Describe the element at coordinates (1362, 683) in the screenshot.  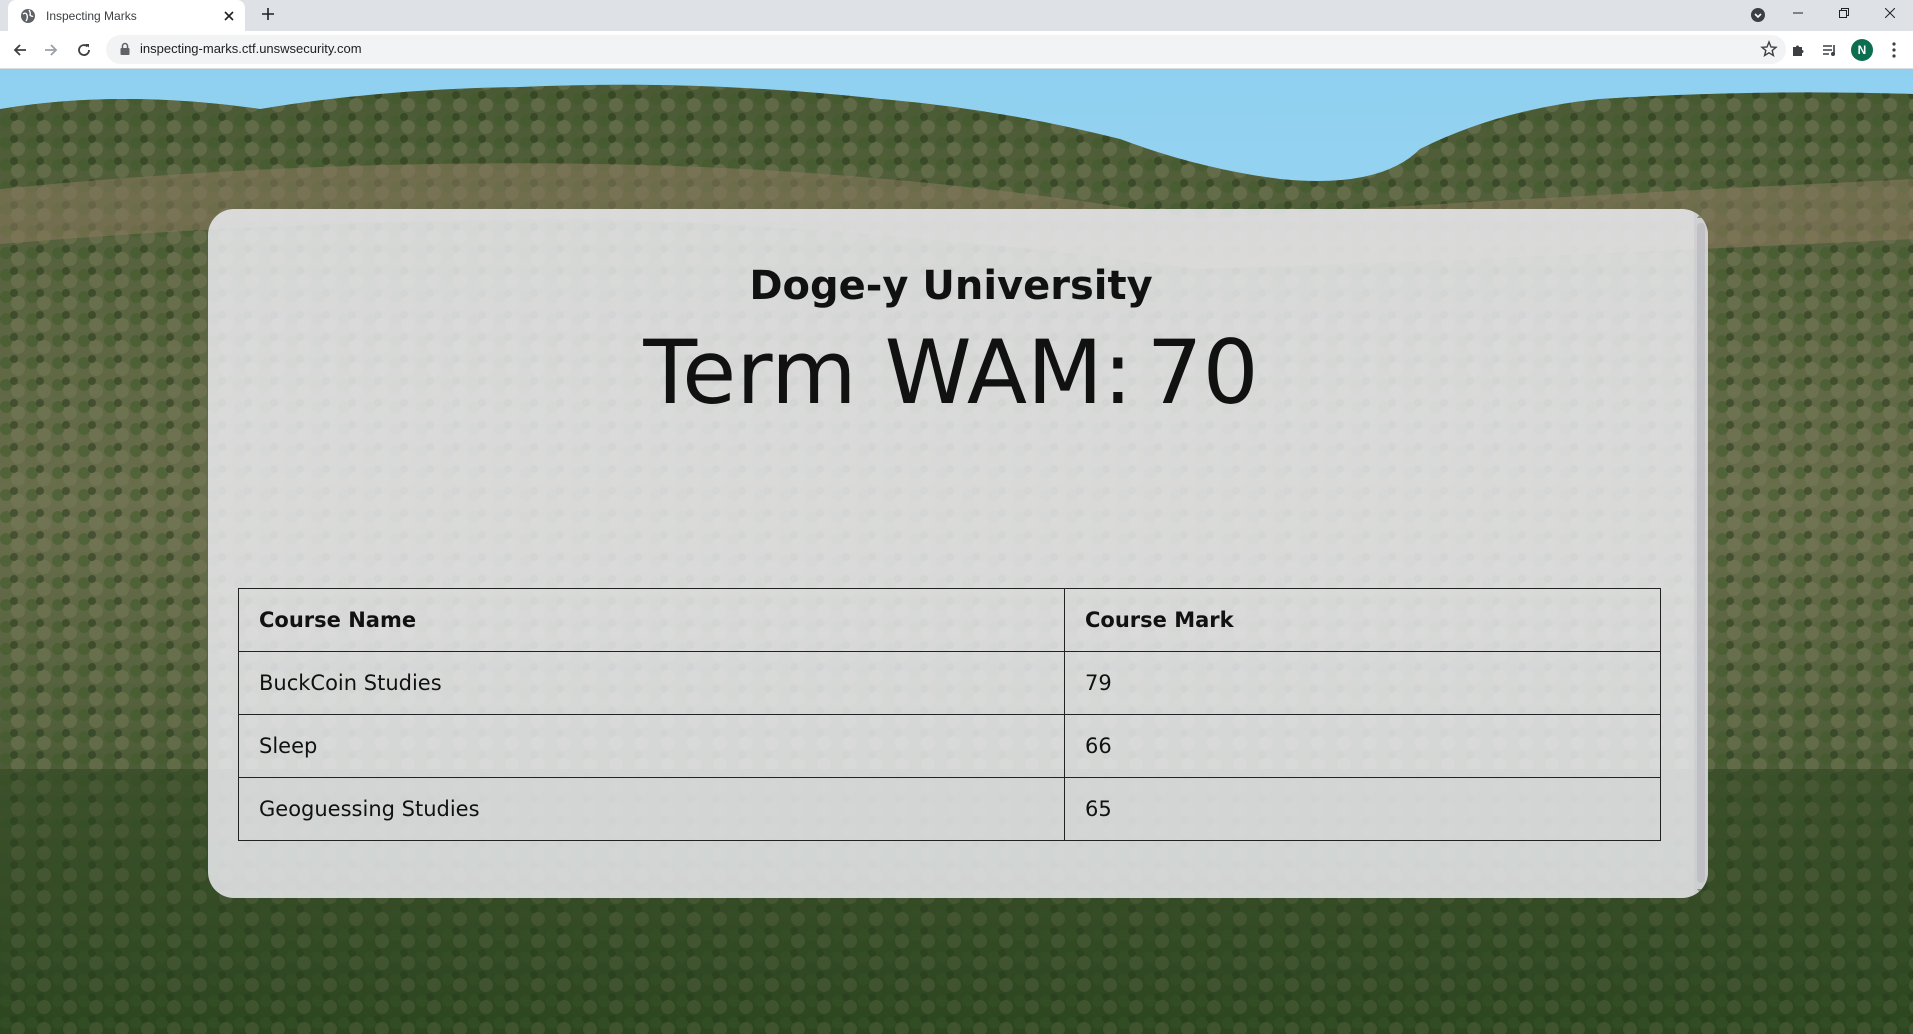
I see `course-mark-cell: 79` at that location.